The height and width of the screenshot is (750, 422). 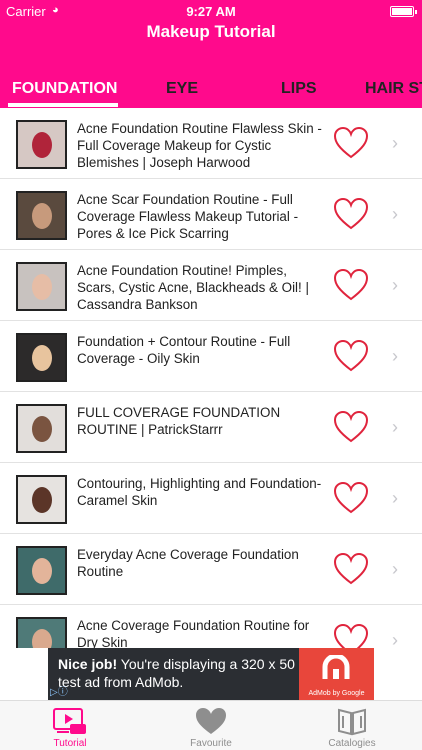 What do you see at coordinates (70, 743) in the screenshot?
I see `tab-tutorial-label: Tutorial` at bounding box center [70, 743].